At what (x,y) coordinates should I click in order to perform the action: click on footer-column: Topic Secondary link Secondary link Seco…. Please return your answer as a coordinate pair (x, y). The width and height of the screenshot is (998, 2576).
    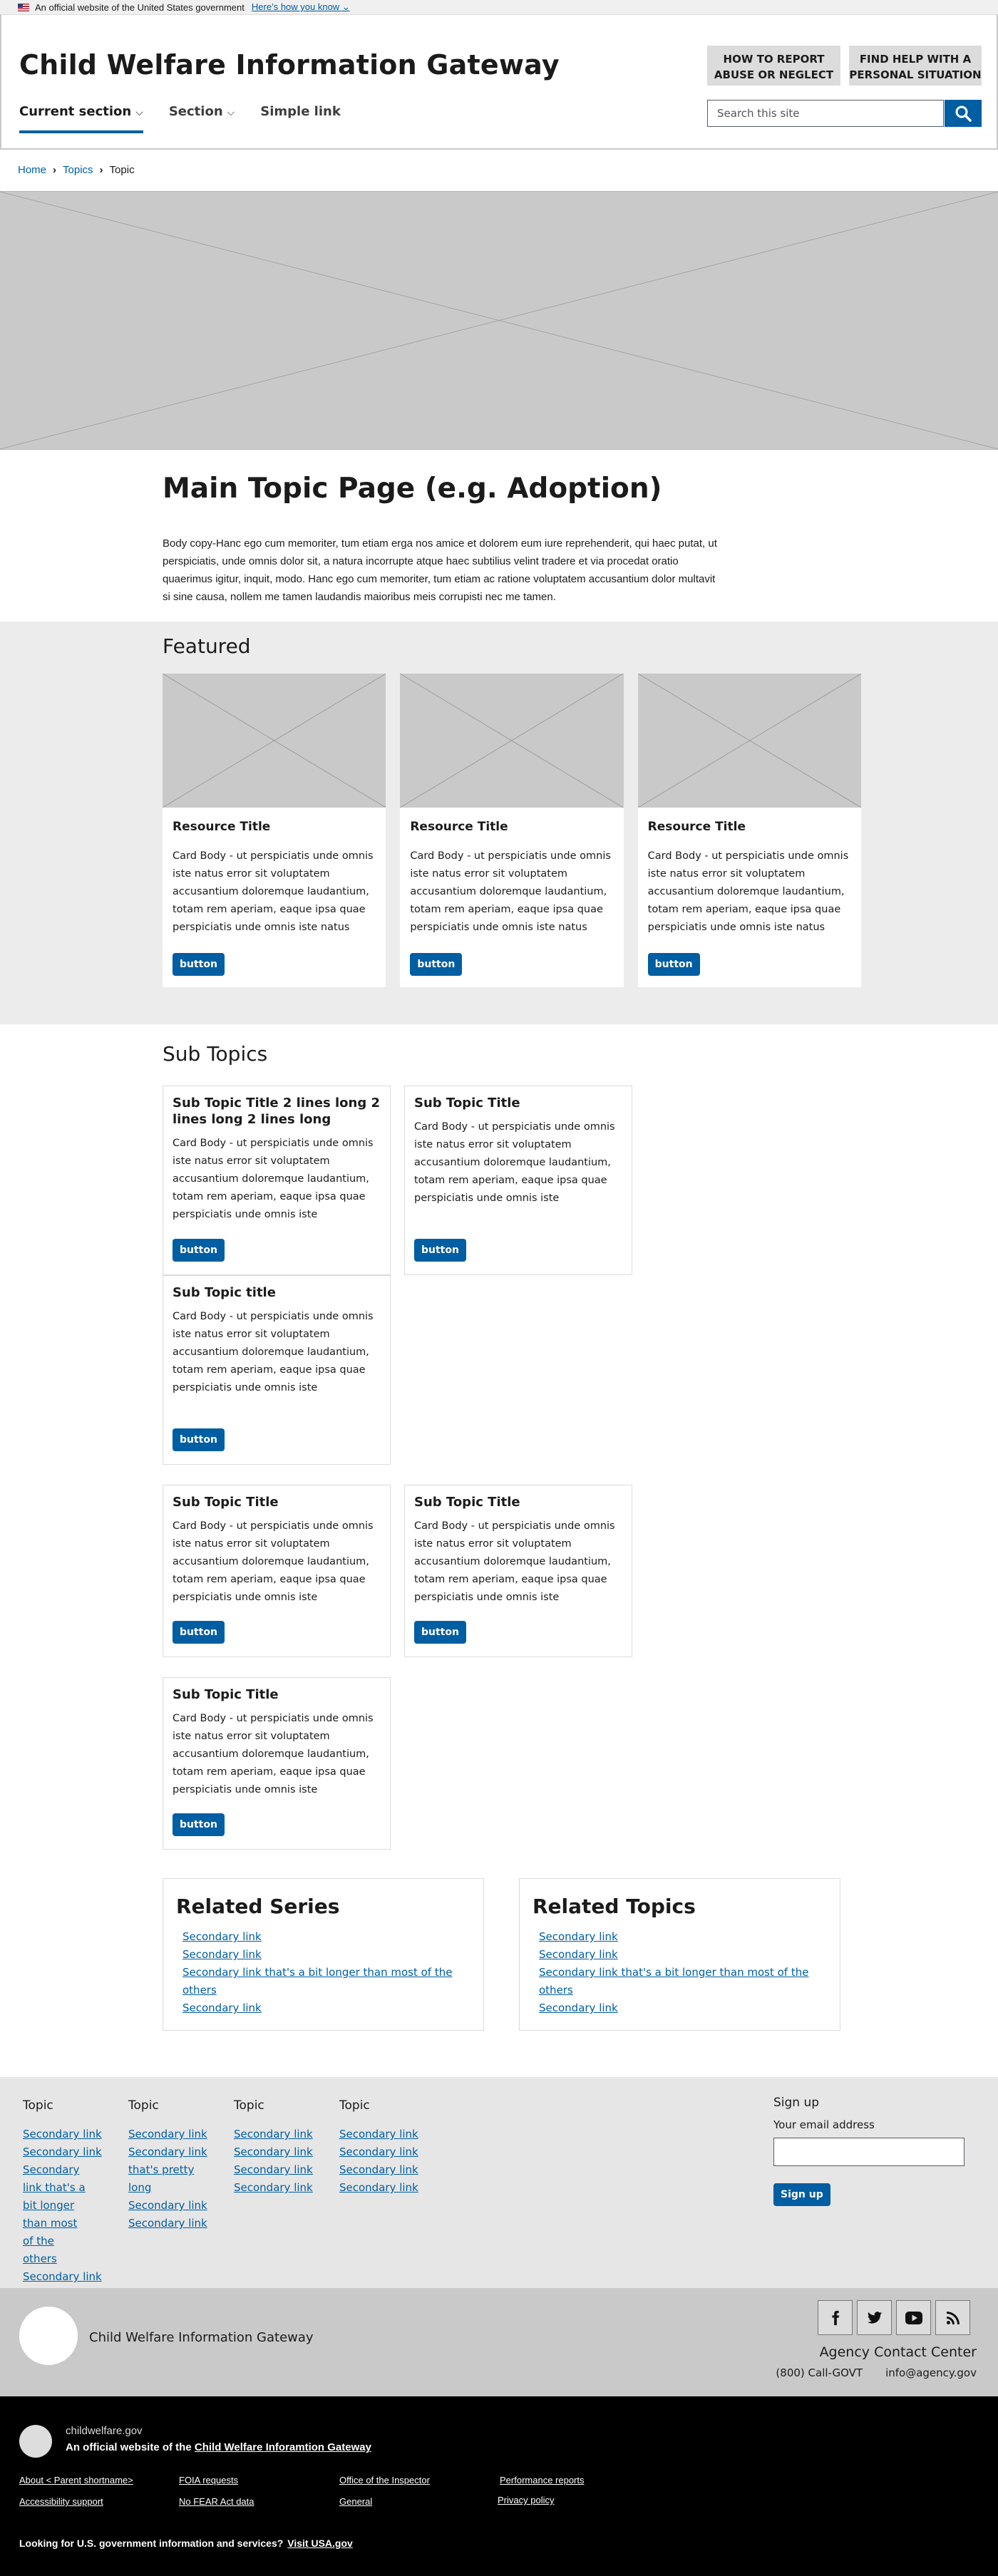
    Looking at the image, I should click on (75, 2190).